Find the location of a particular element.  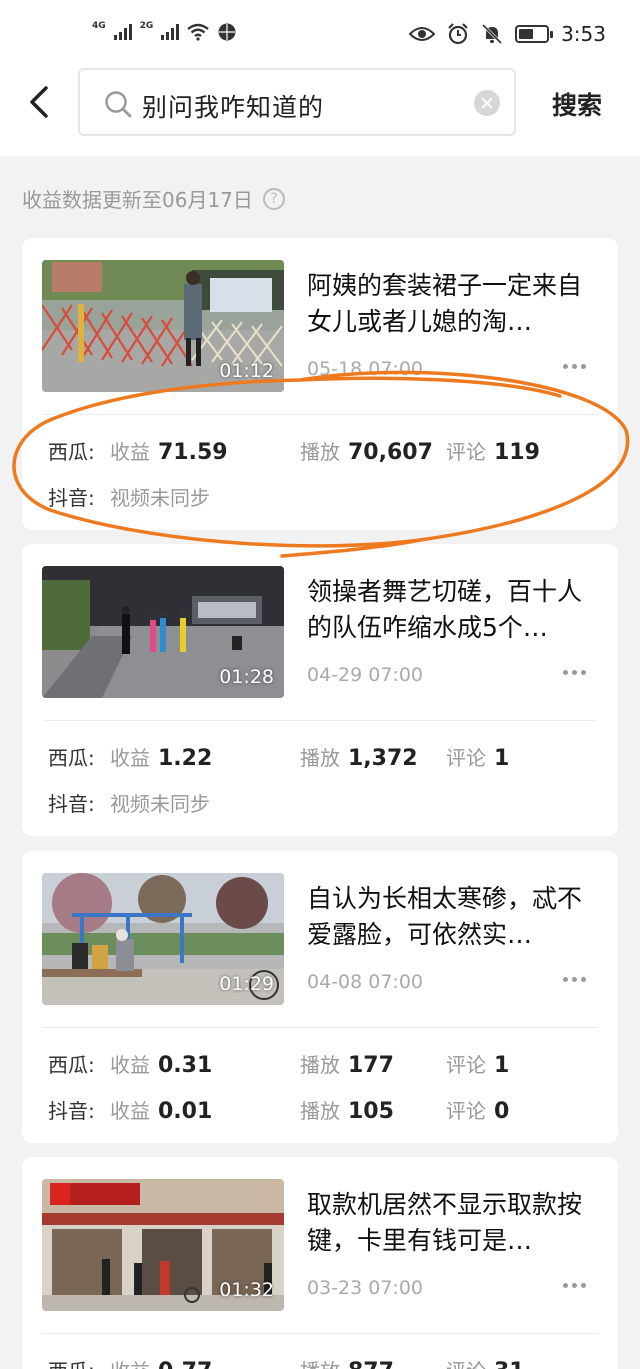

clock: 3:53 is located at coordinates (583, 34).